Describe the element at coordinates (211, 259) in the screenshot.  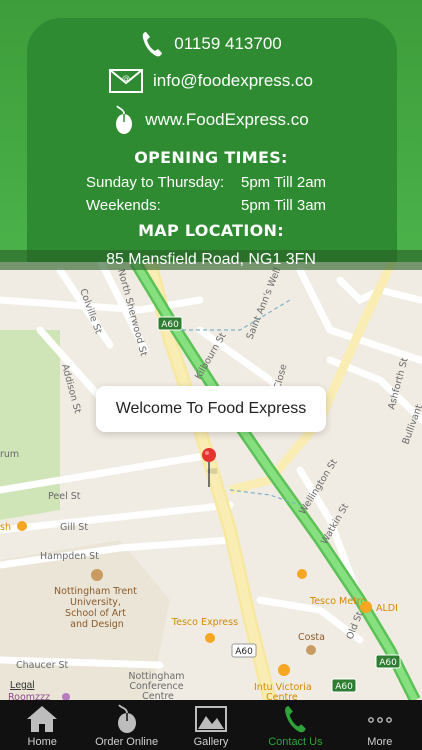
I see `address-text: 85 Mansfield Road, NG1 3FN` at that location.